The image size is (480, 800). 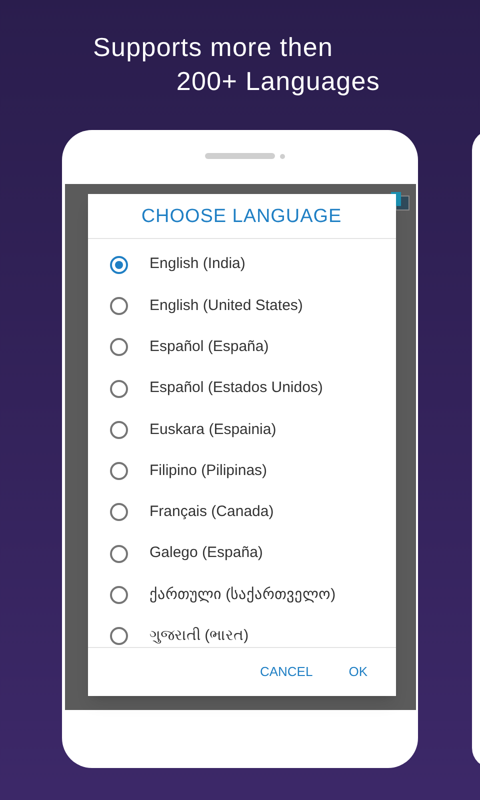 I want to click on language-option: Galego (España), so click(x=242, y=553).